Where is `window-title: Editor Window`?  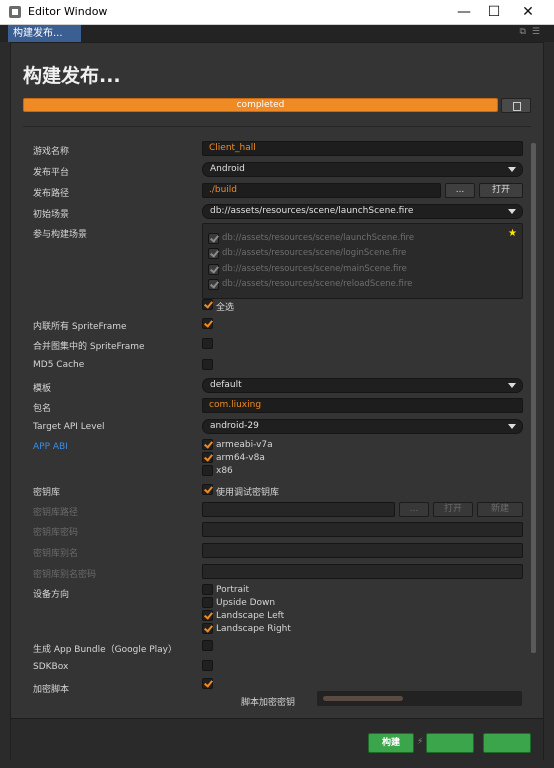 window-title: Editor Window is located at coordinates (68, 11).